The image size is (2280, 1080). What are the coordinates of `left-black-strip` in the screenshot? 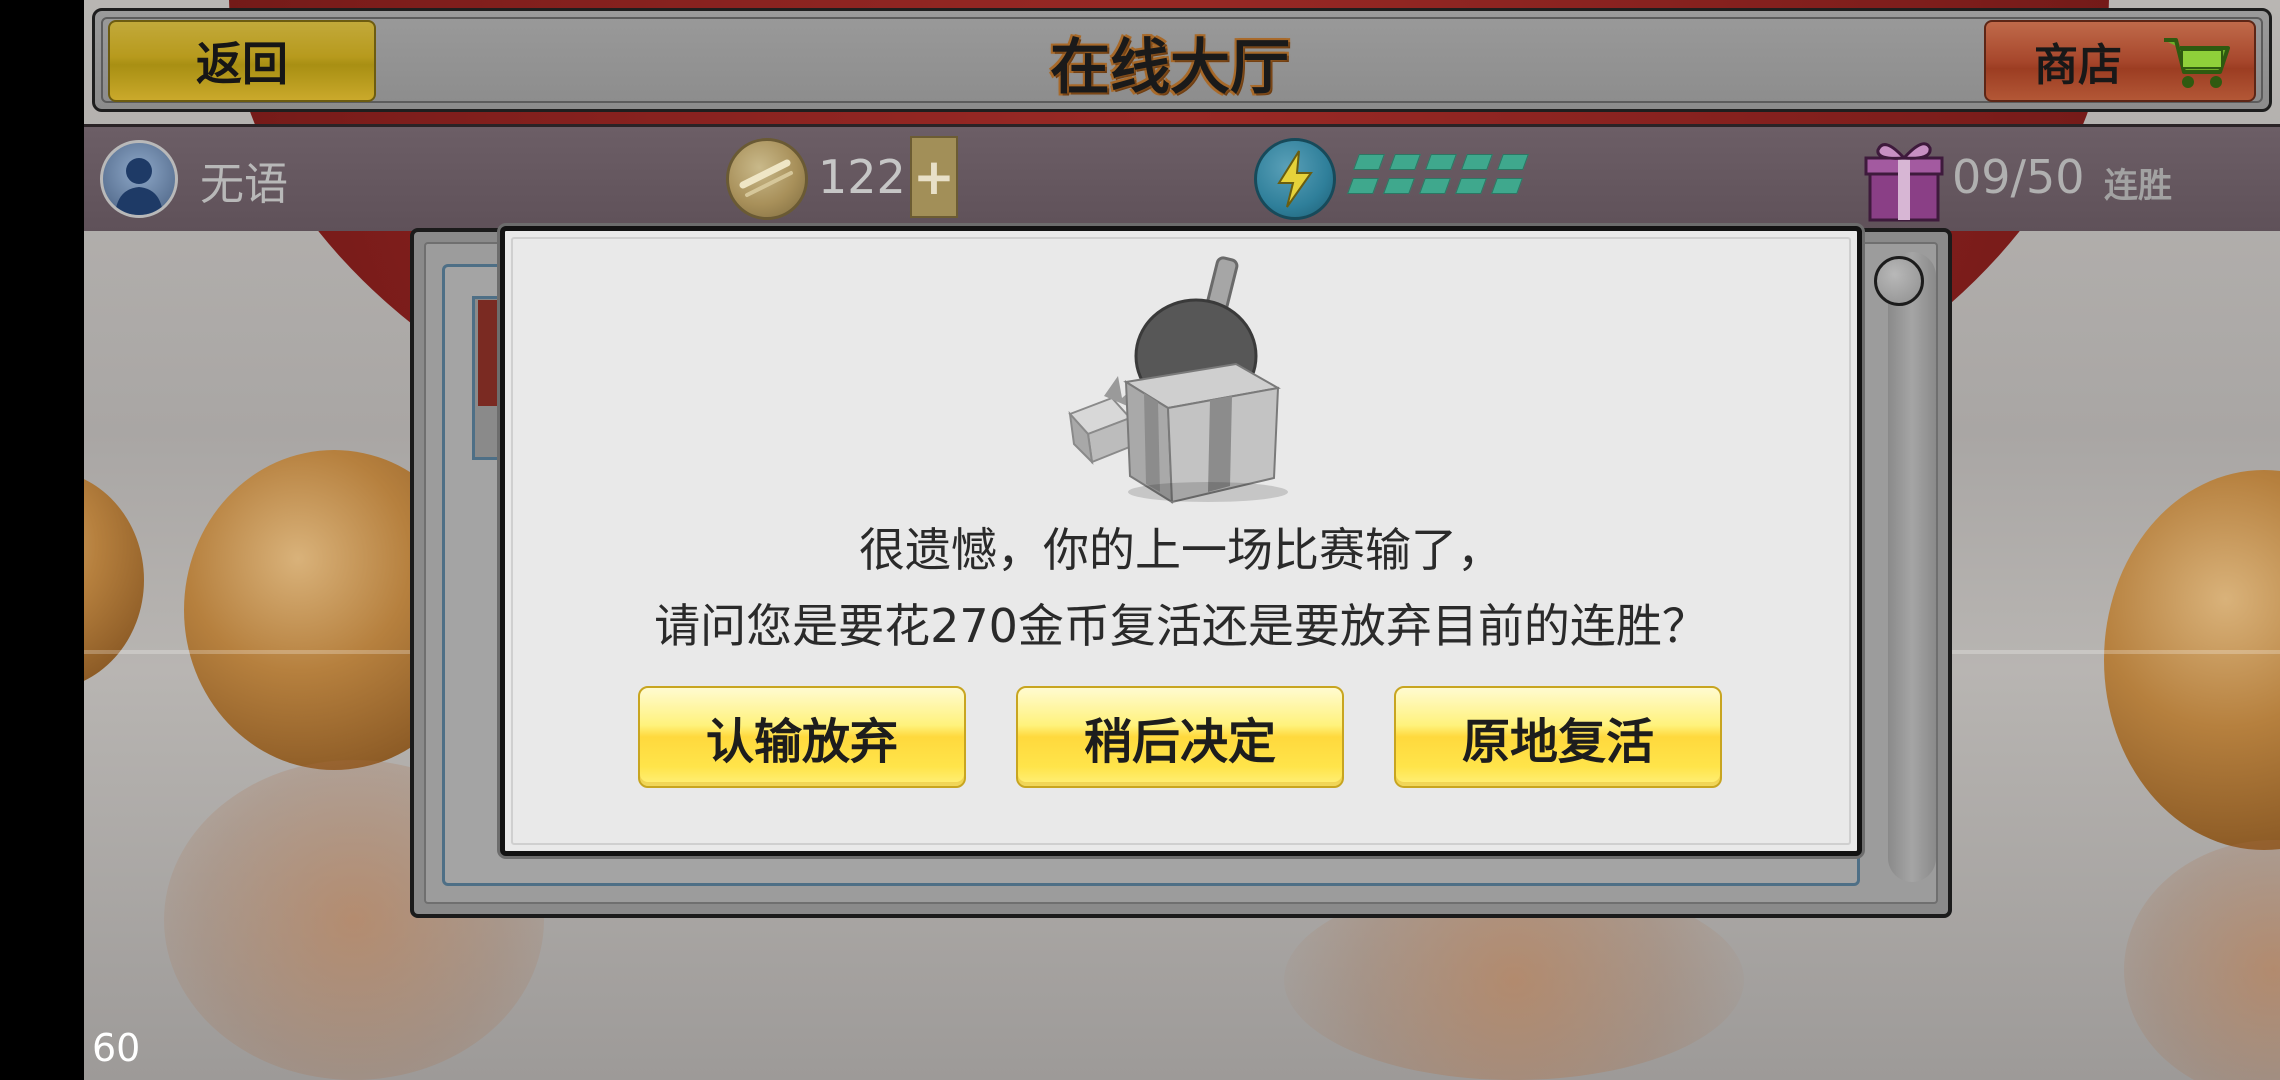 It's located at (42, 540).